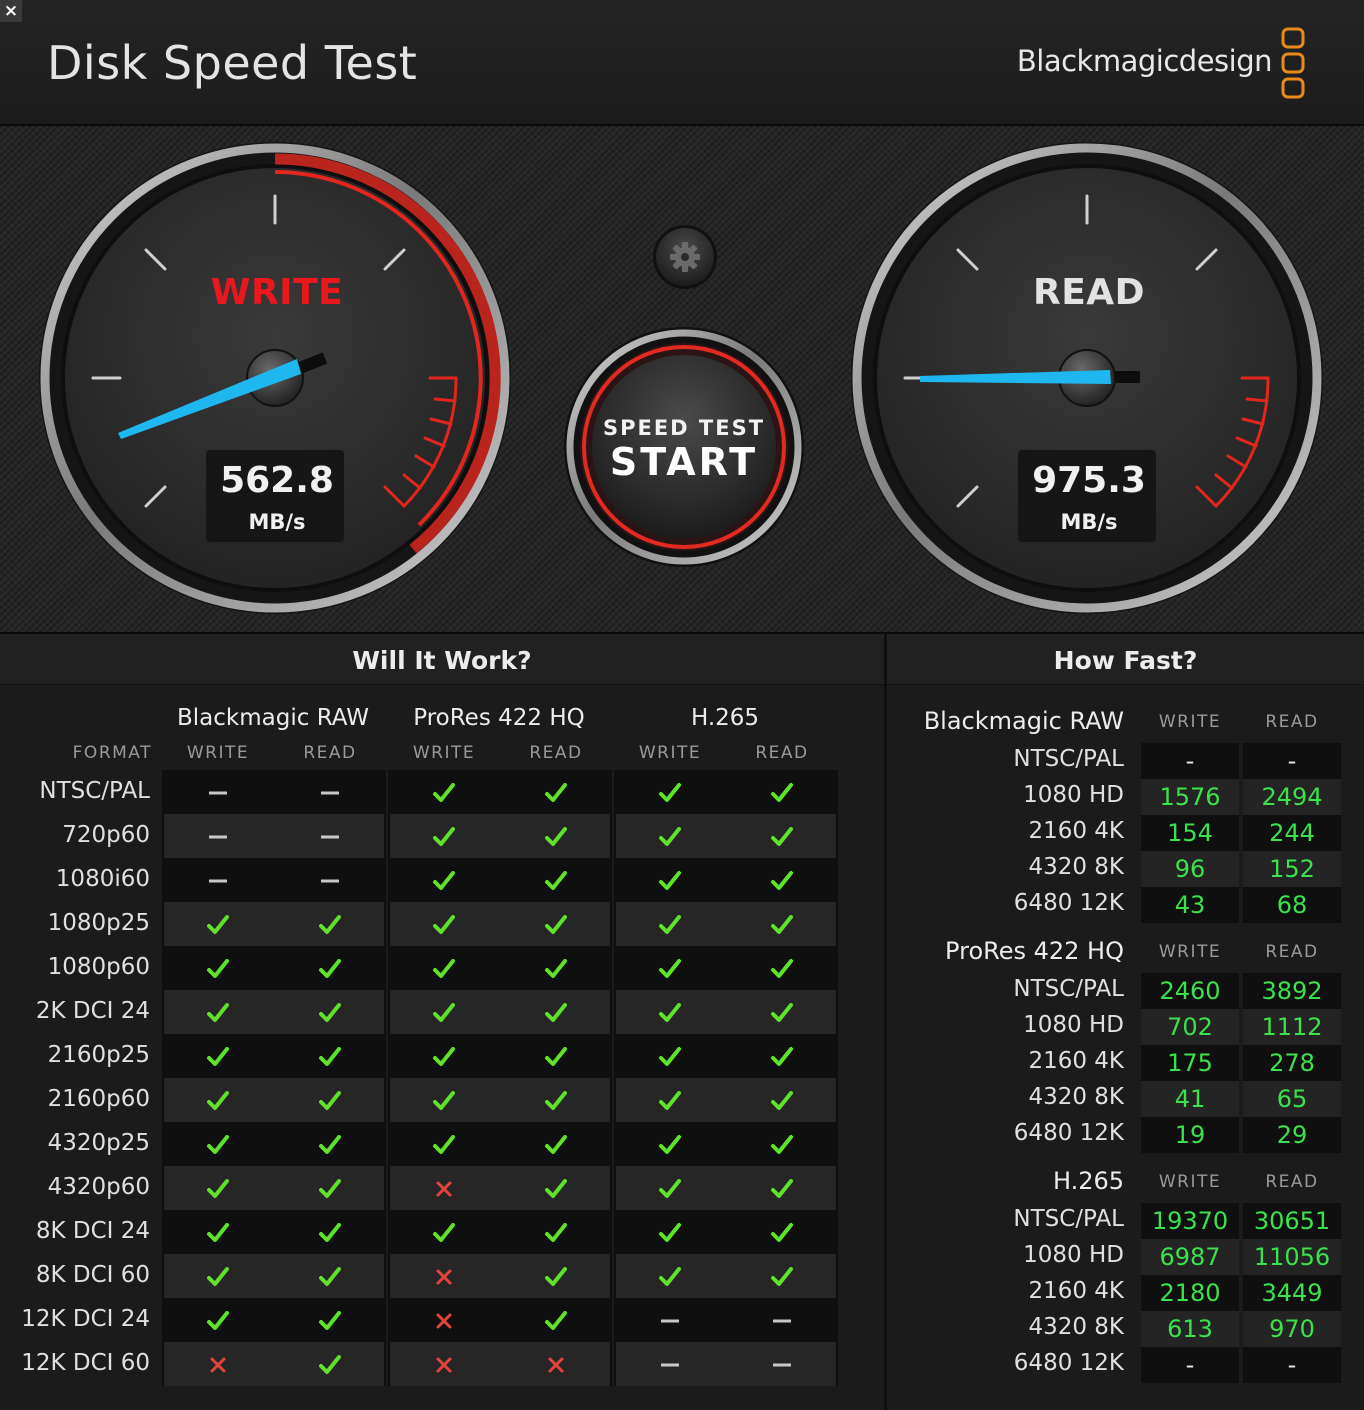 This screenshot has height=1410, width=1364. Describe the element at coordinates (275, 378) in the screenshot. I see `write-gauge` at that location.